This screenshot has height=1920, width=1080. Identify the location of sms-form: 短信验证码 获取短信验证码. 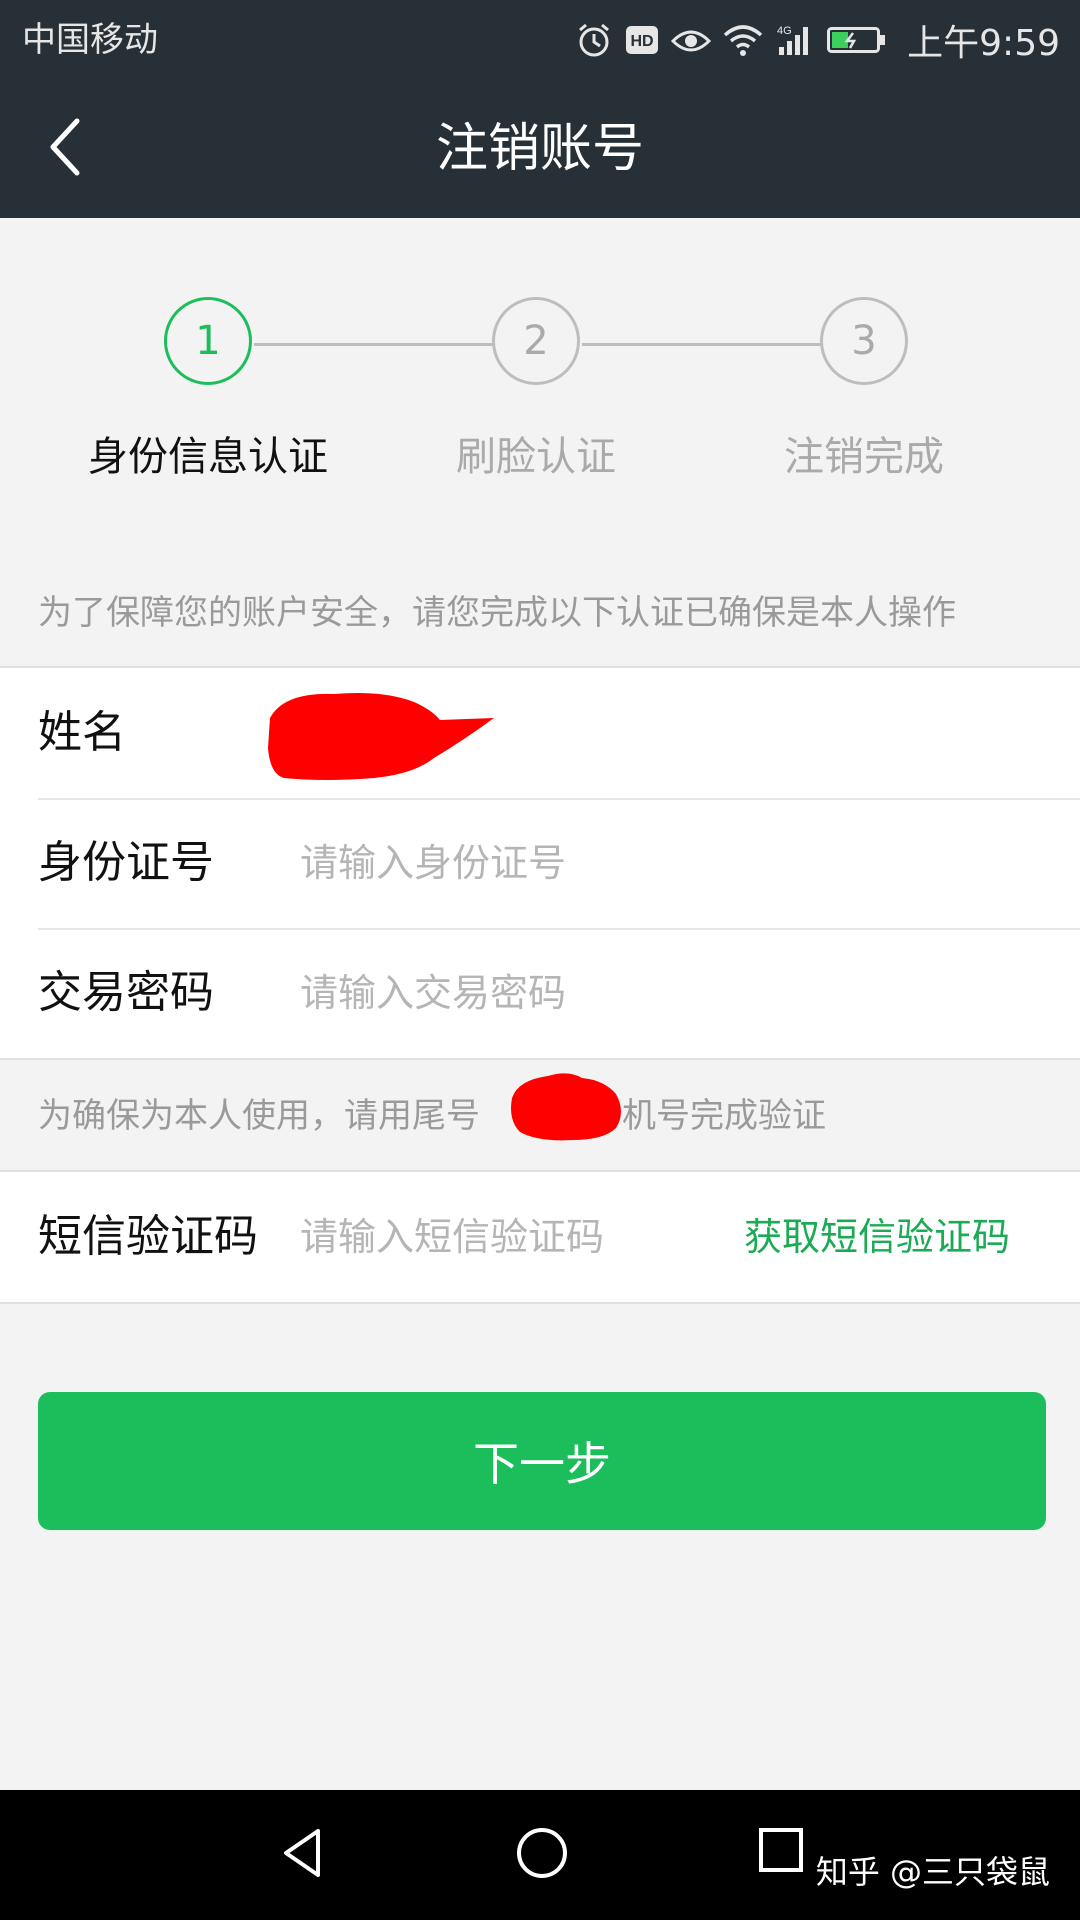
(540, 1237).